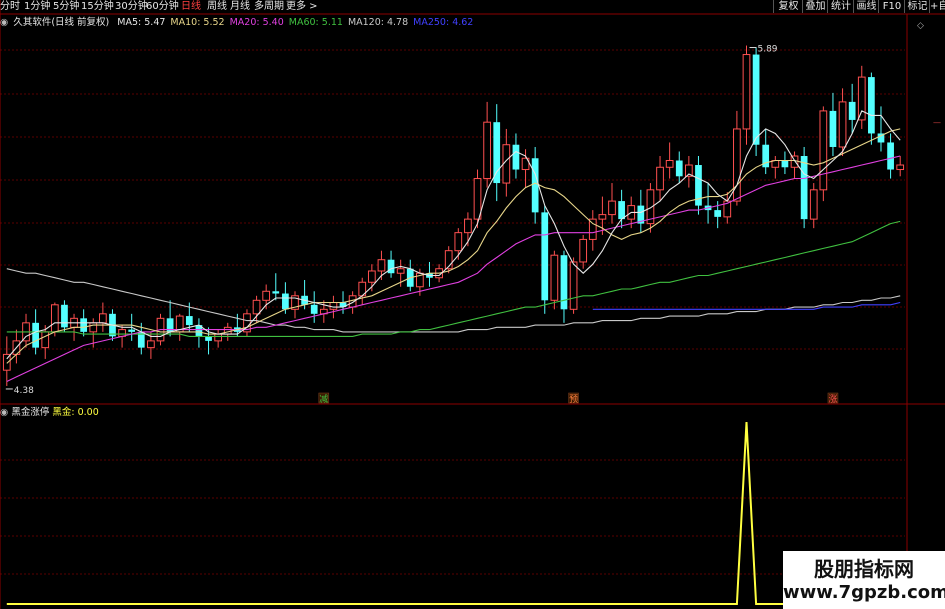 This screenshot has width=945, height=609. What do you see at coordinates (864, 569) in the screenshot?
I see `watermark-text: 股朋指标网` at bounding box center [864, 569].